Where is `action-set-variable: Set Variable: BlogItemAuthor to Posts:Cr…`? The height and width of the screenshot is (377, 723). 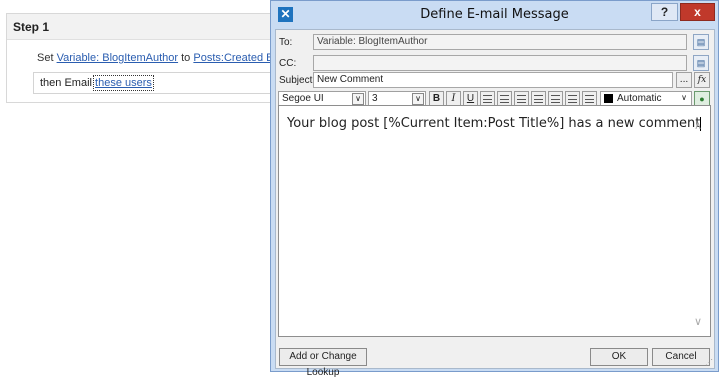
action-set-variable: Set Variable: BlogItemAuthor to Posts:Cr… is located at coordinates (158, 58).